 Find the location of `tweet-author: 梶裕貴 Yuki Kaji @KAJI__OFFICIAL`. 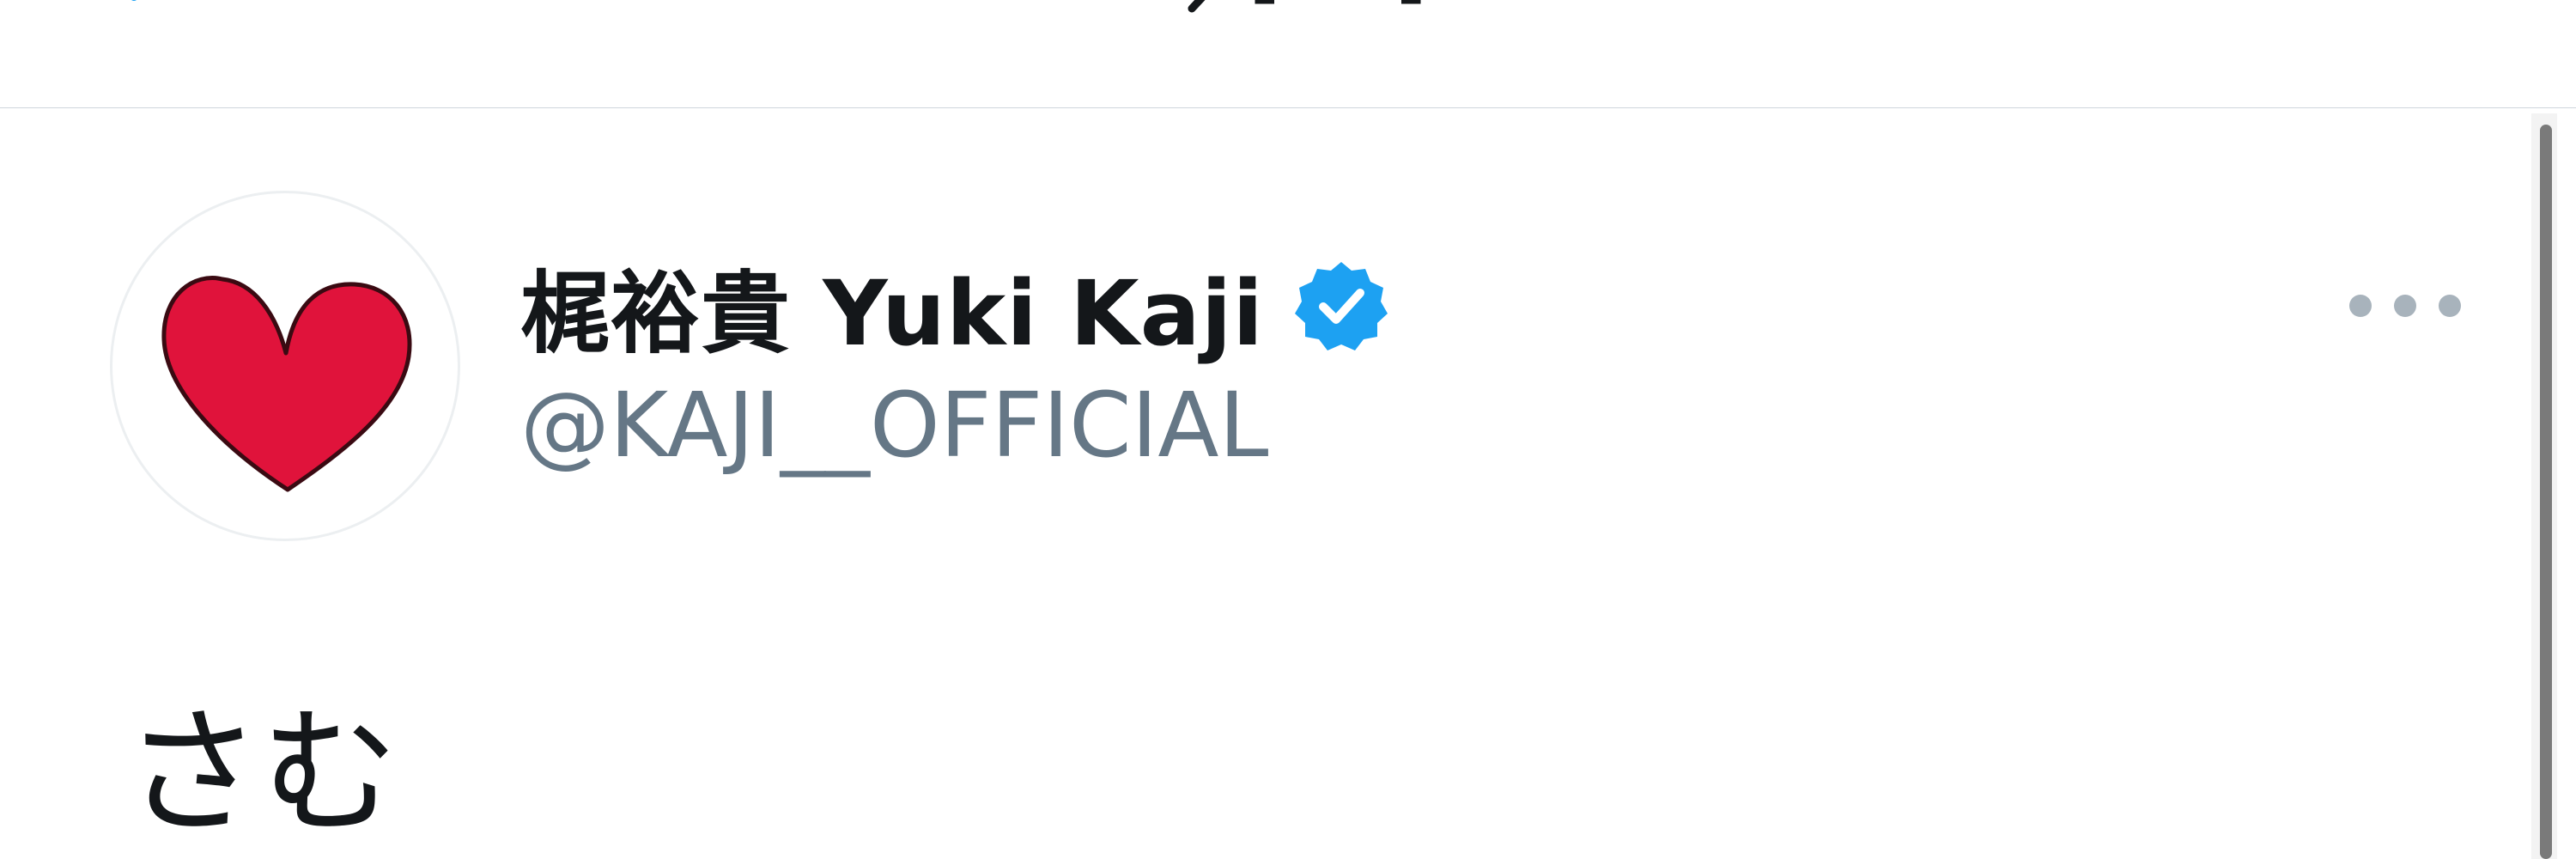

tweet-author: 梶裕貴 Yuki Kaji @KAJI__OFFICIAL is located at coordinates (954, 364).